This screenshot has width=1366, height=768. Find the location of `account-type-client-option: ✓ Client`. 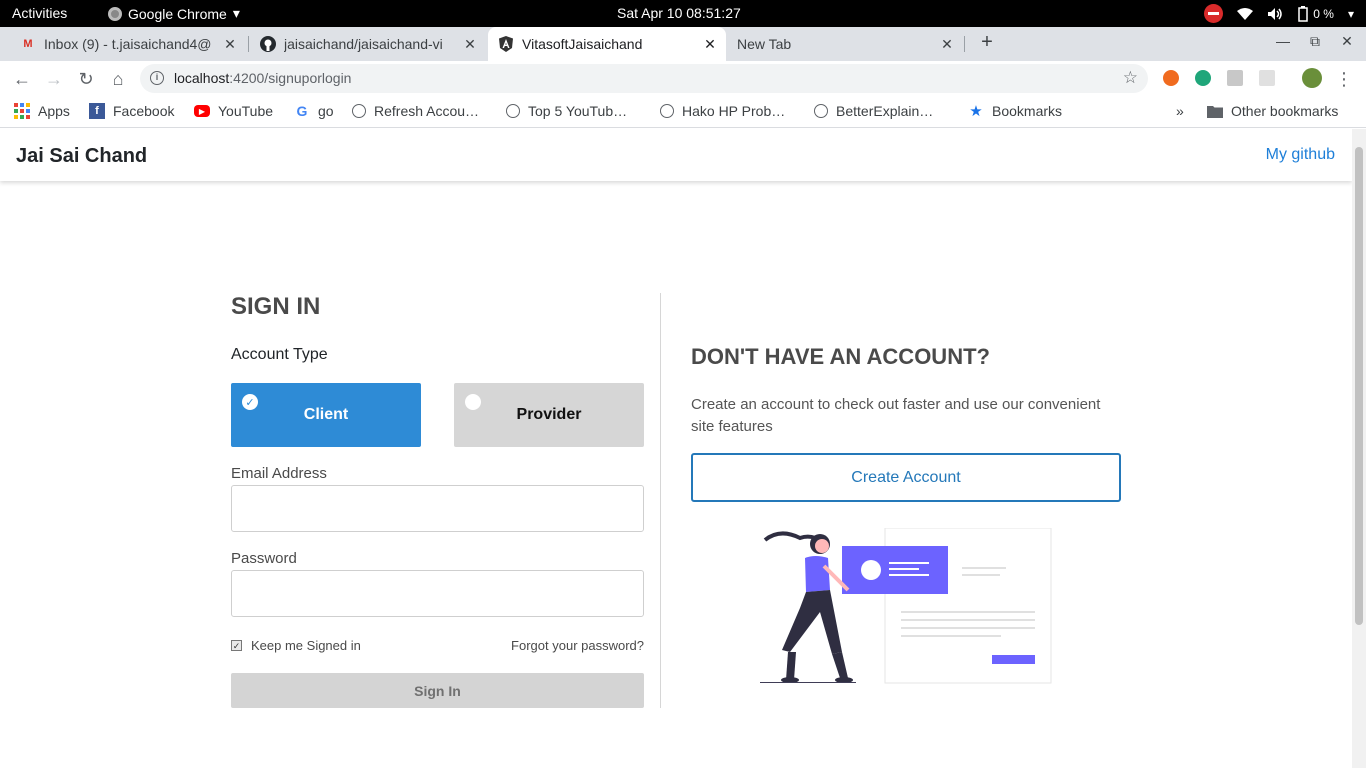

account-type-client-option: ✓ Client is located at coordinates (326, 415).